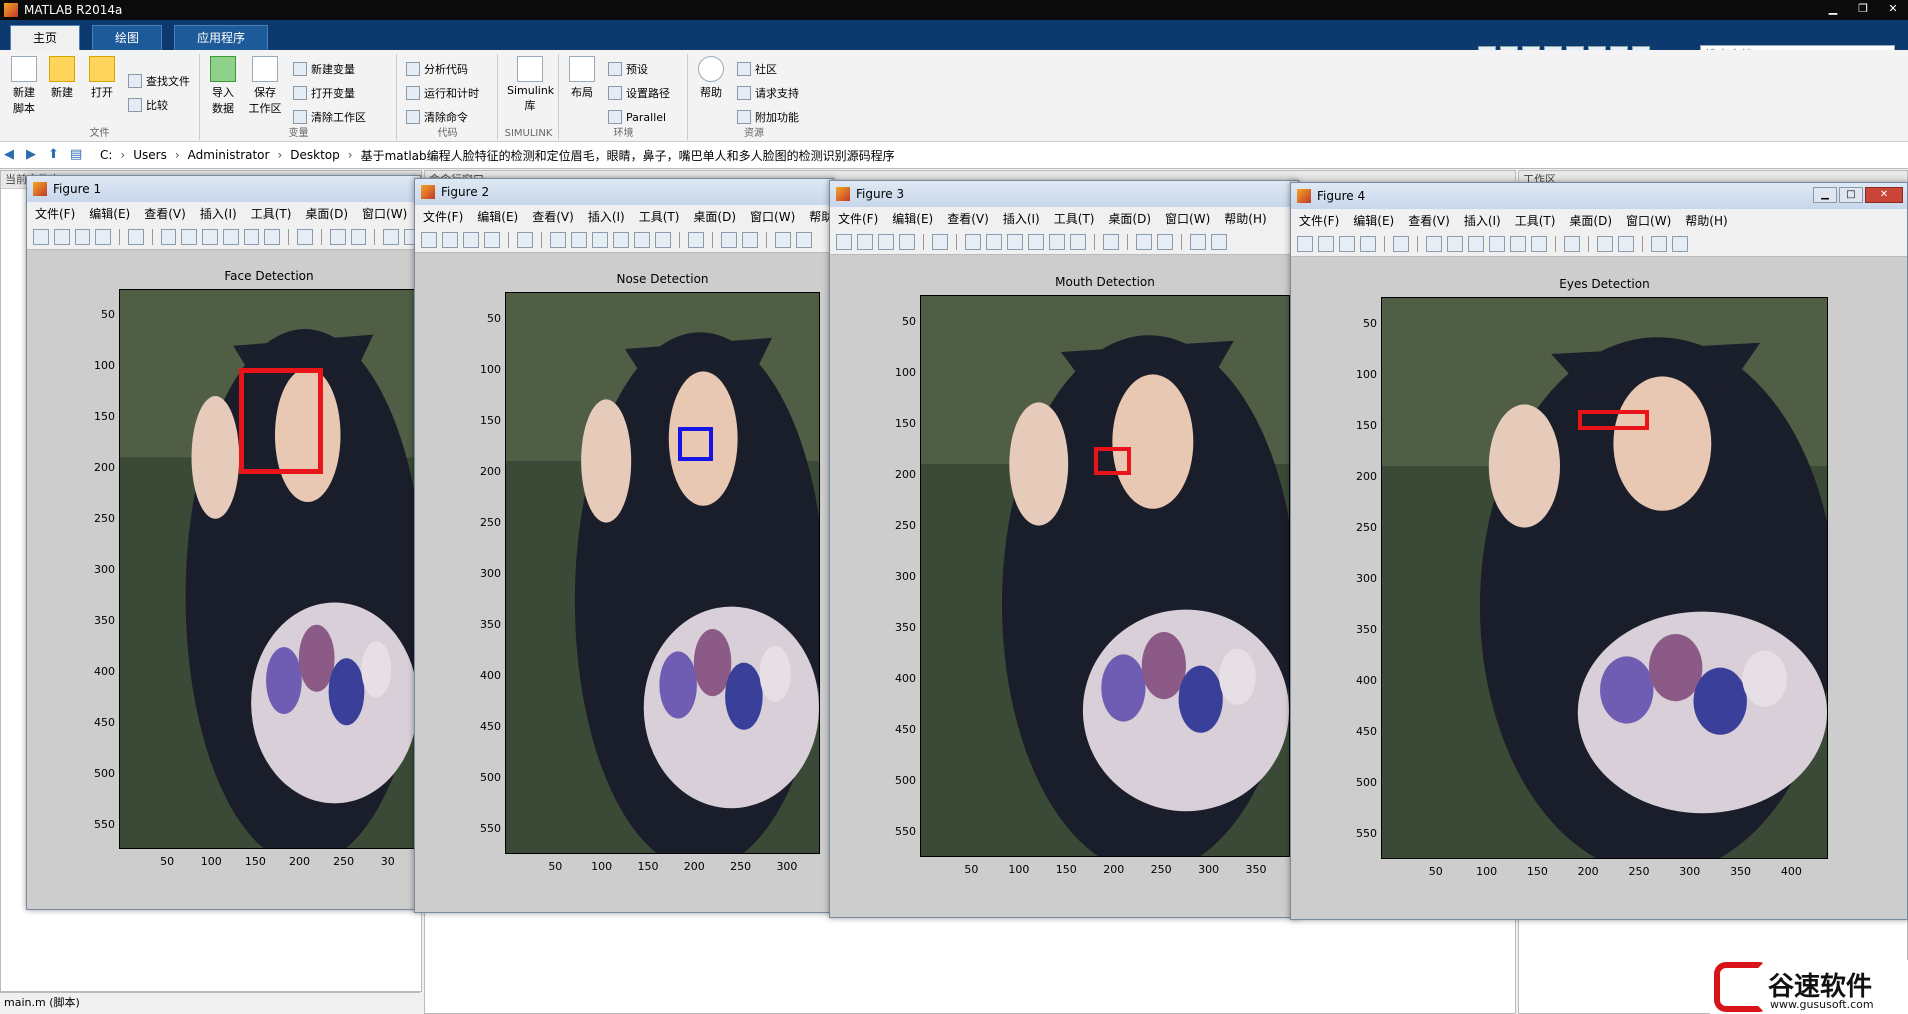 This screenshot has height=1014, width=1908. What do you see at coordinates (45, 37) in the screenshot?
I see `tab-home: 主页` at bounding box center [45, 37].